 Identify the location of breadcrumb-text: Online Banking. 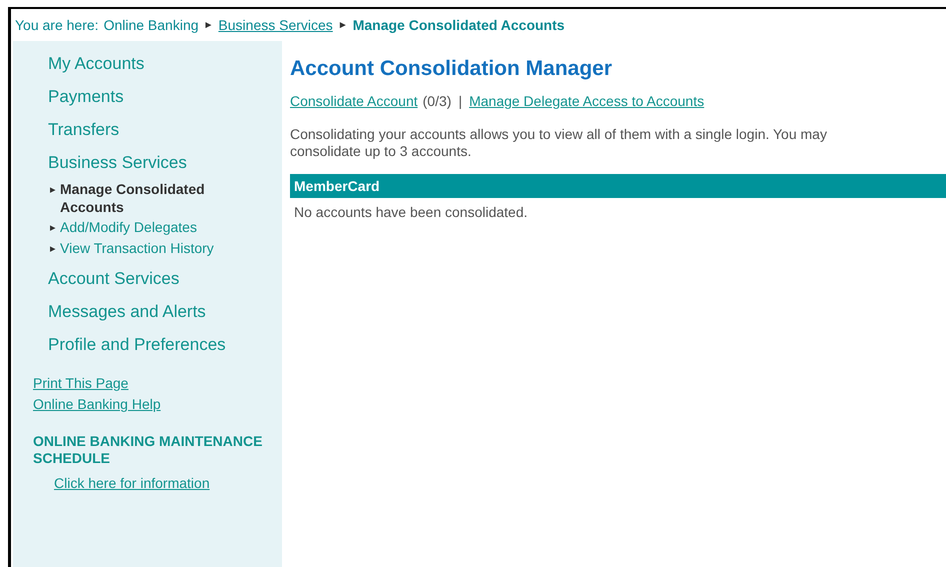
(151, 25).